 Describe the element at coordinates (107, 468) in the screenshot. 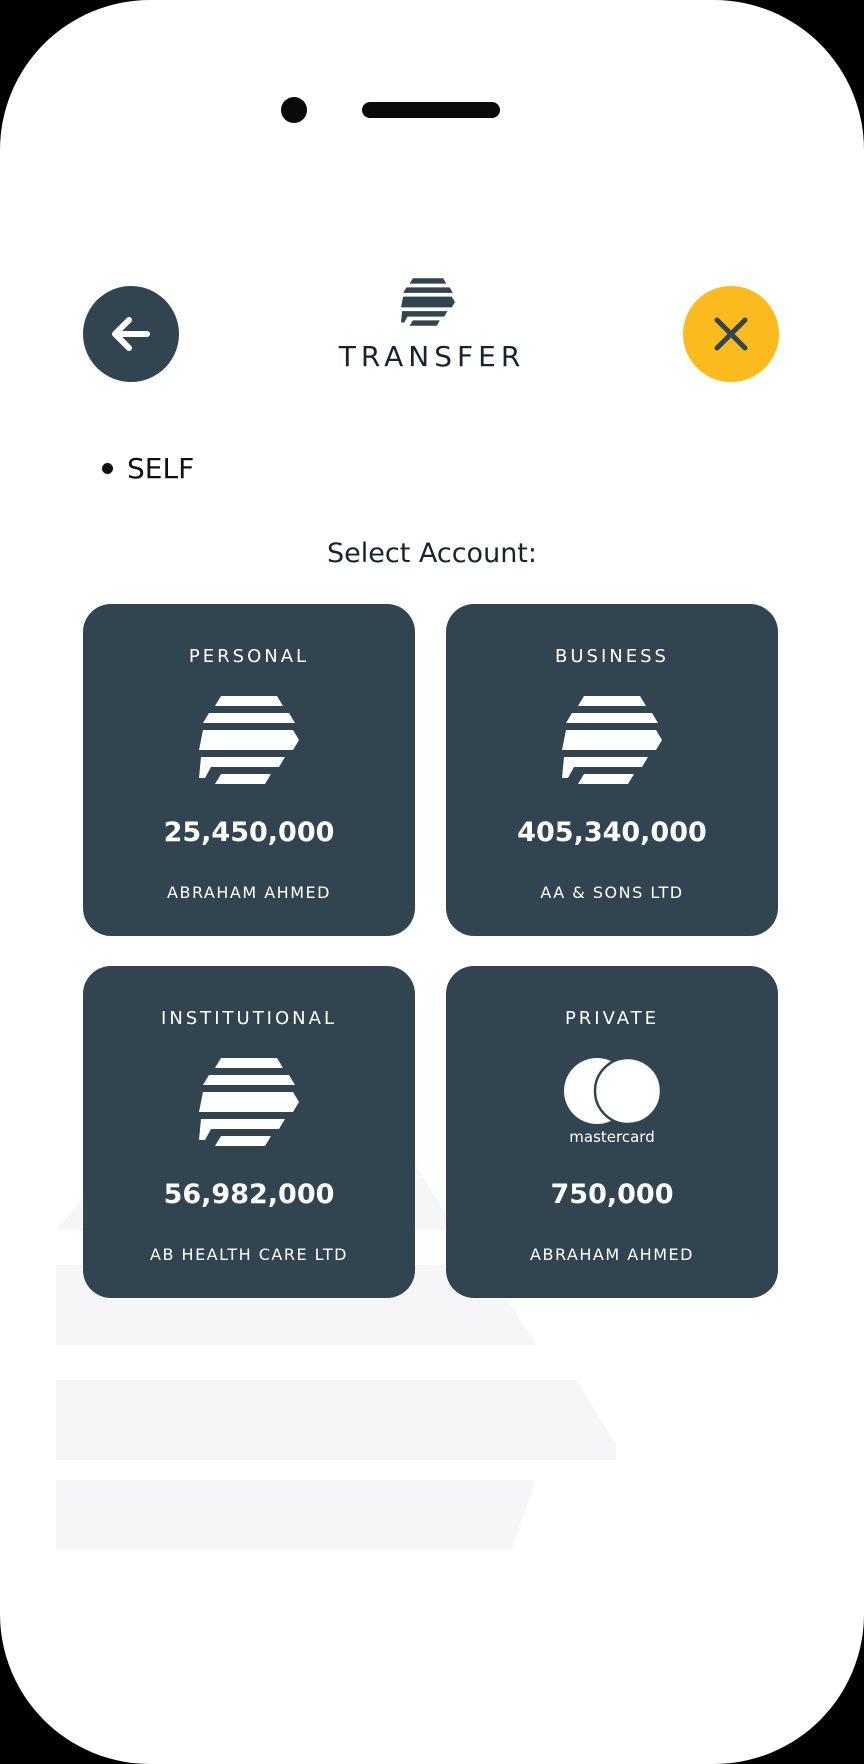

I see `bullet-icon` at that location.